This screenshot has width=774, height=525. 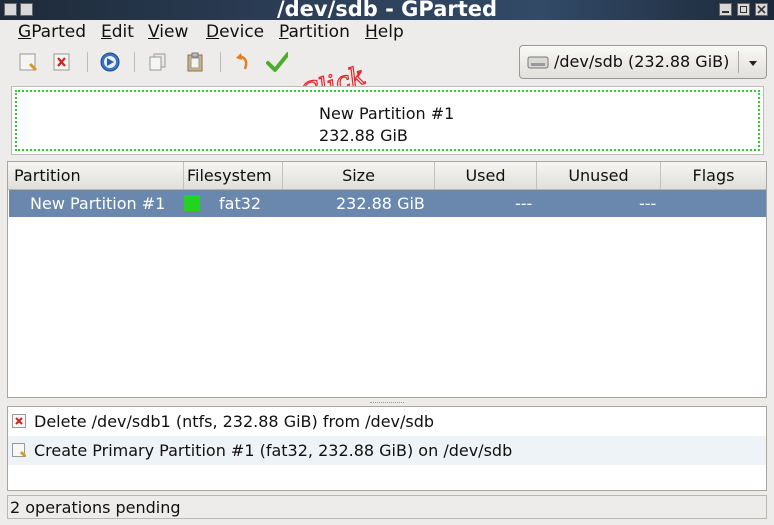 I want to click on undo-button, so click(x=243, y=62).